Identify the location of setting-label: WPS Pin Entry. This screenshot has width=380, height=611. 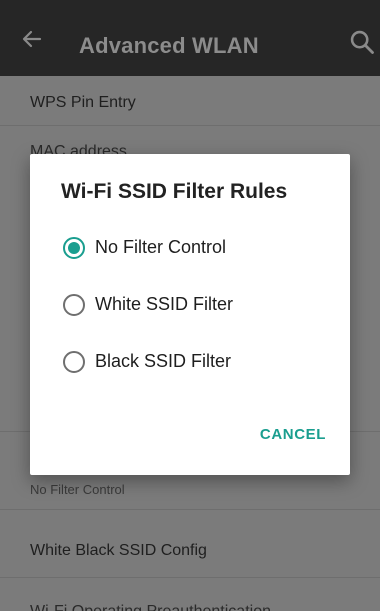
(83, 102).